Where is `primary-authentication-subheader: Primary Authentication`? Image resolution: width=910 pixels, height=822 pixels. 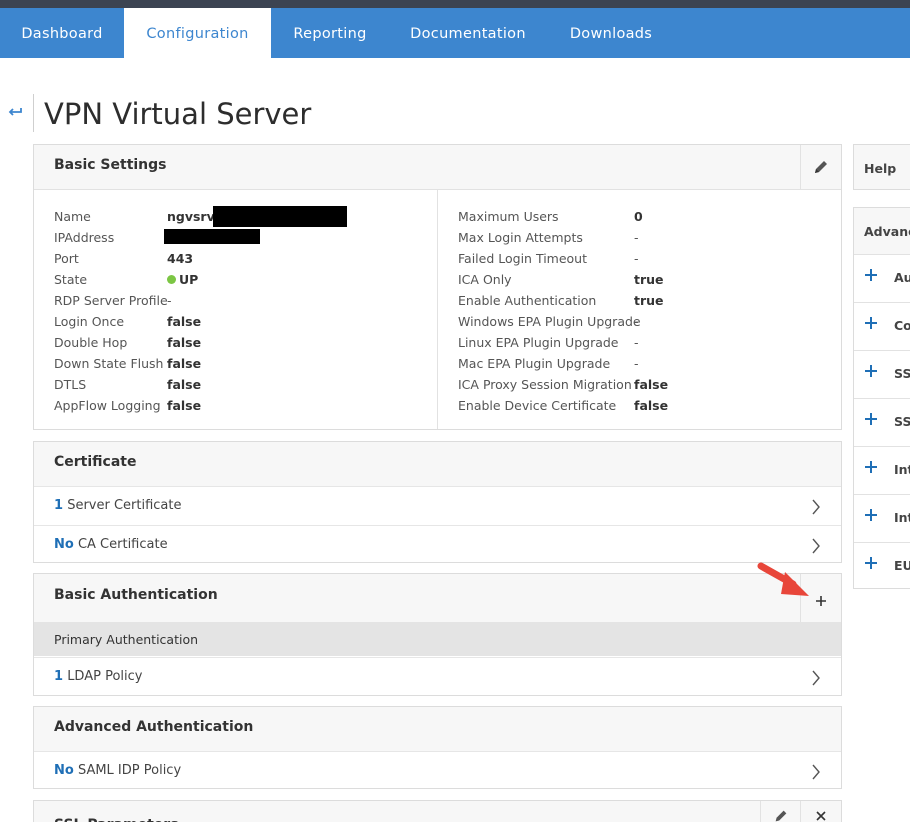 primary-authentication-subheader: Primary Authentication is located at coordinates (437, 639).